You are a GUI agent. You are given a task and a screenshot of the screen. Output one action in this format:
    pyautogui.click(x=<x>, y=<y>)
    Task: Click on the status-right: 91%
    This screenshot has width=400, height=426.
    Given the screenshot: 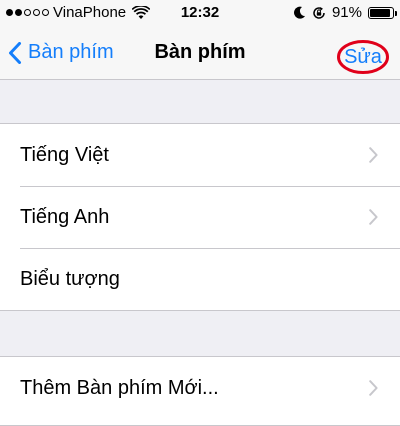 What is the action you would take?
    pyautogui.click(x=345, y=12)
    